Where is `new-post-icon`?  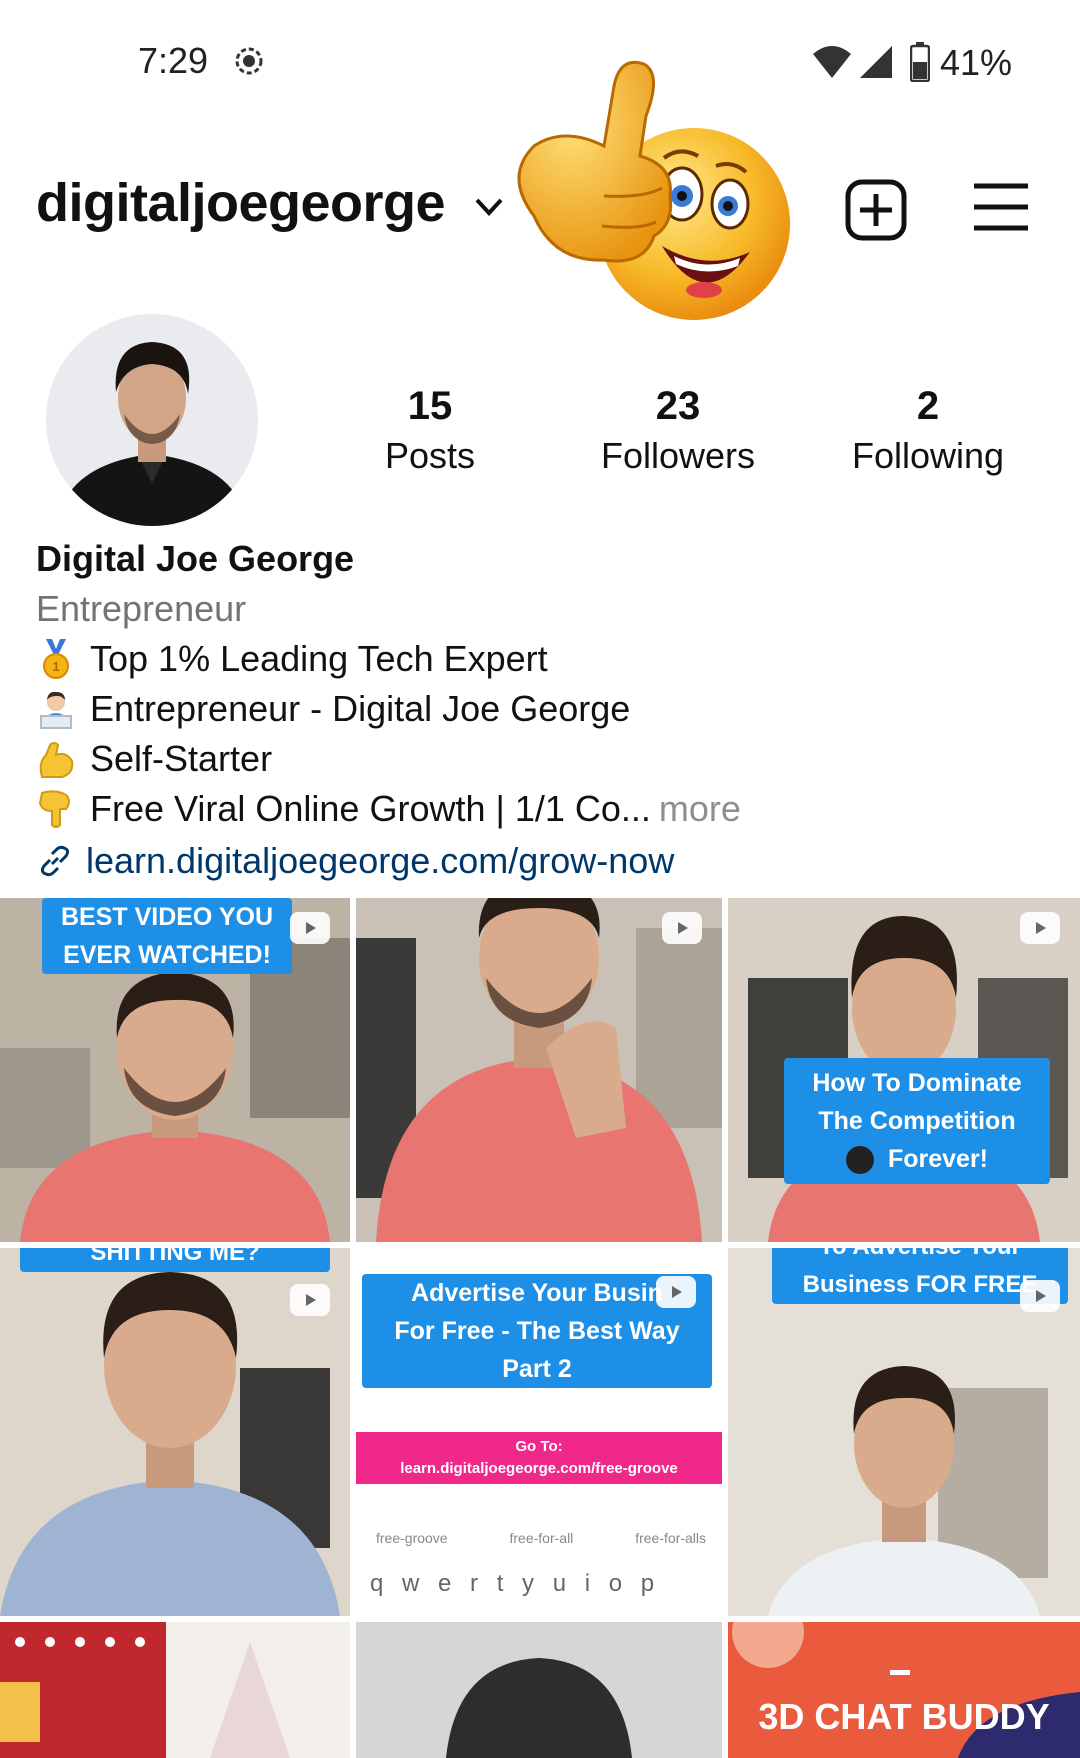
new-post-icon is located at coordinates (876, 210).